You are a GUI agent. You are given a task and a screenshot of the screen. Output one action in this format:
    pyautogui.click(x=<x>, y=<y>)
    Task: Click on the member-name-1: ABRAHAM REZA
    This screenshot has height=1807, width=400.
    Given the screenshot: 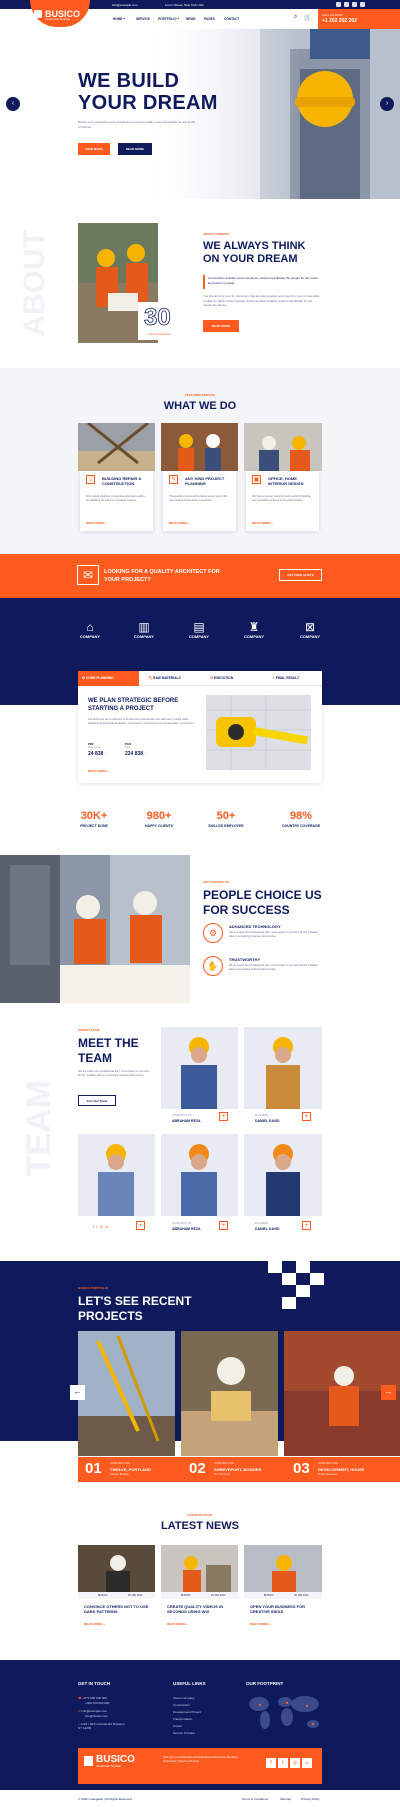 What is the action you would take?
    pyautogui.click(x=186, y=1121)
    